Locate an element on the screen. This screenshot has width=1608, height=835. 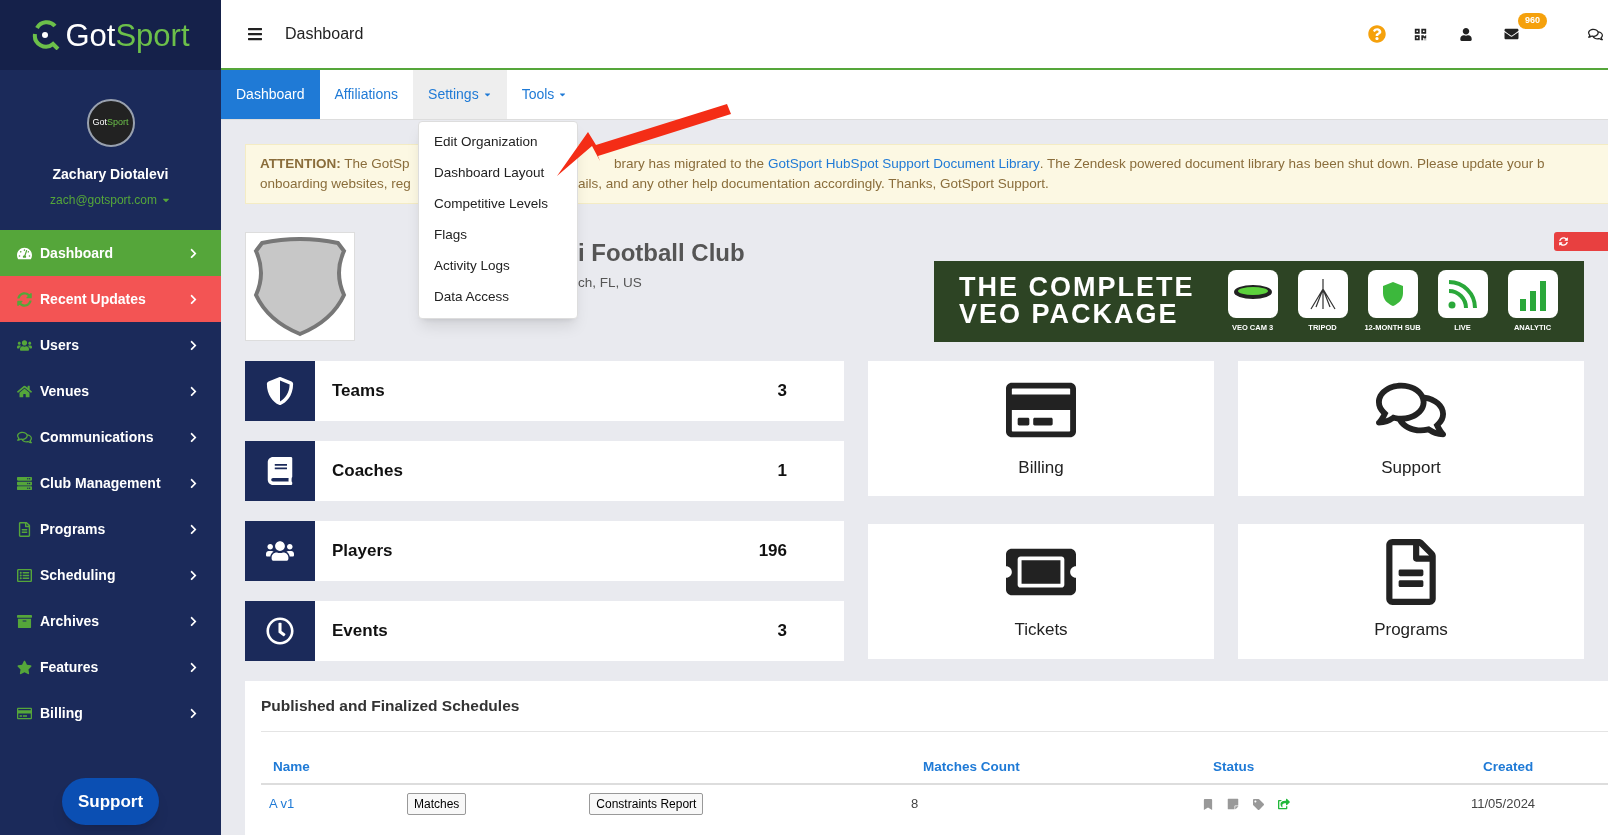
book-icon is located at coordinates (280, 471).